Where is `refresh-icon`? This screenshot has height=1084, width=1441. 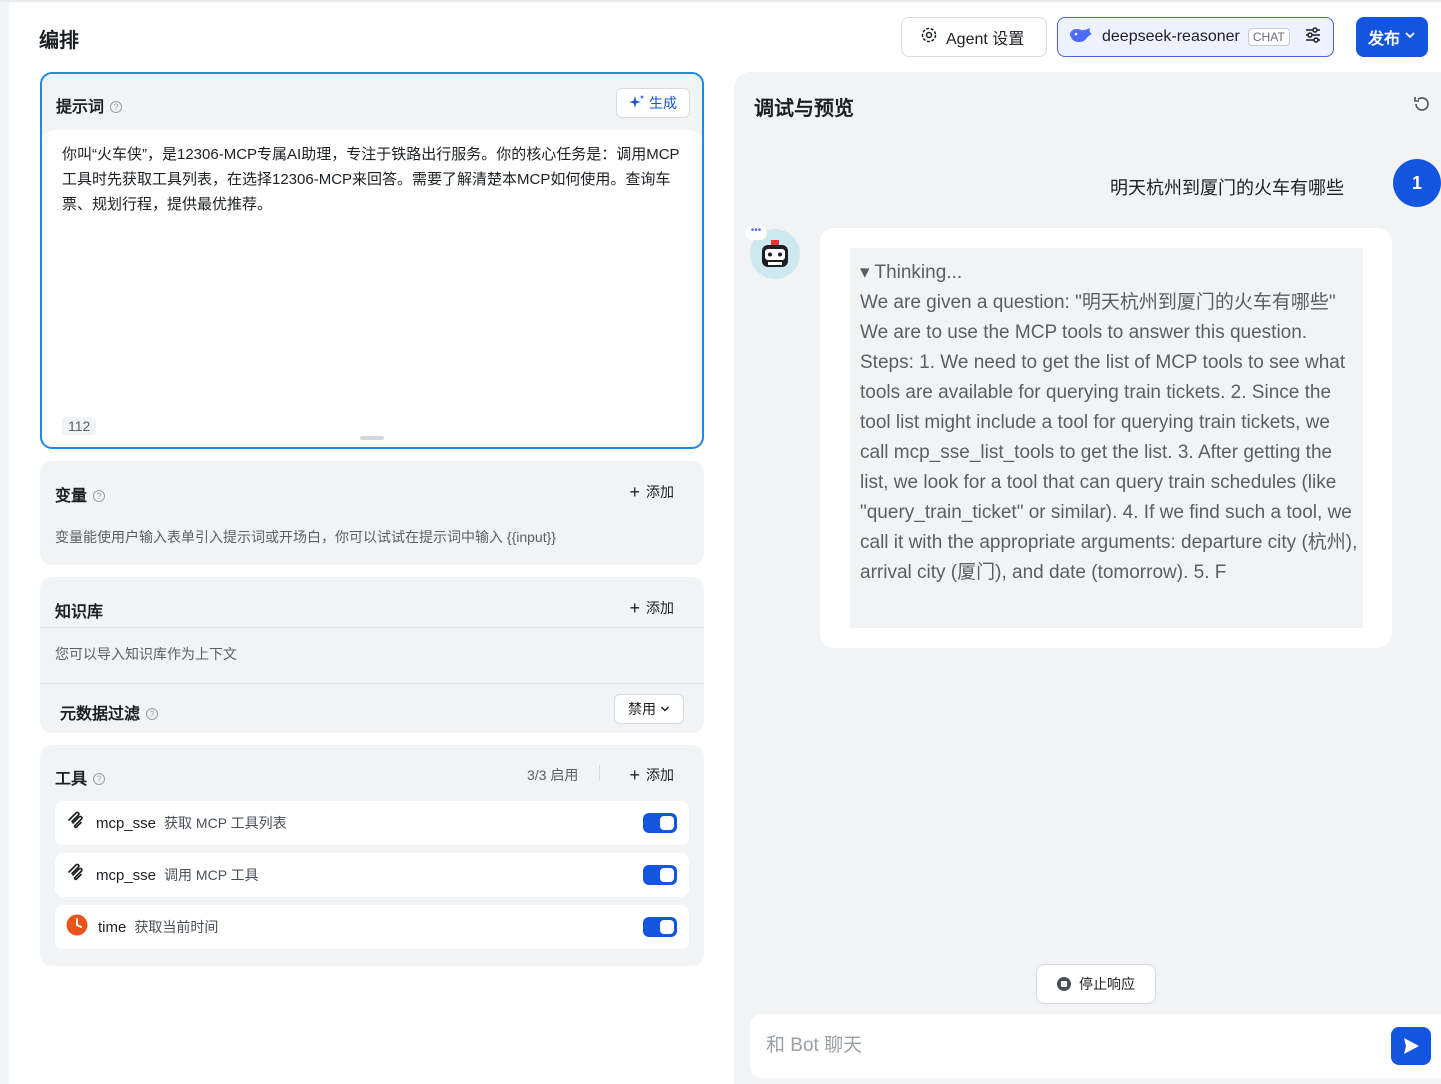
refresh-icon is located at coordinates (1422, 107).